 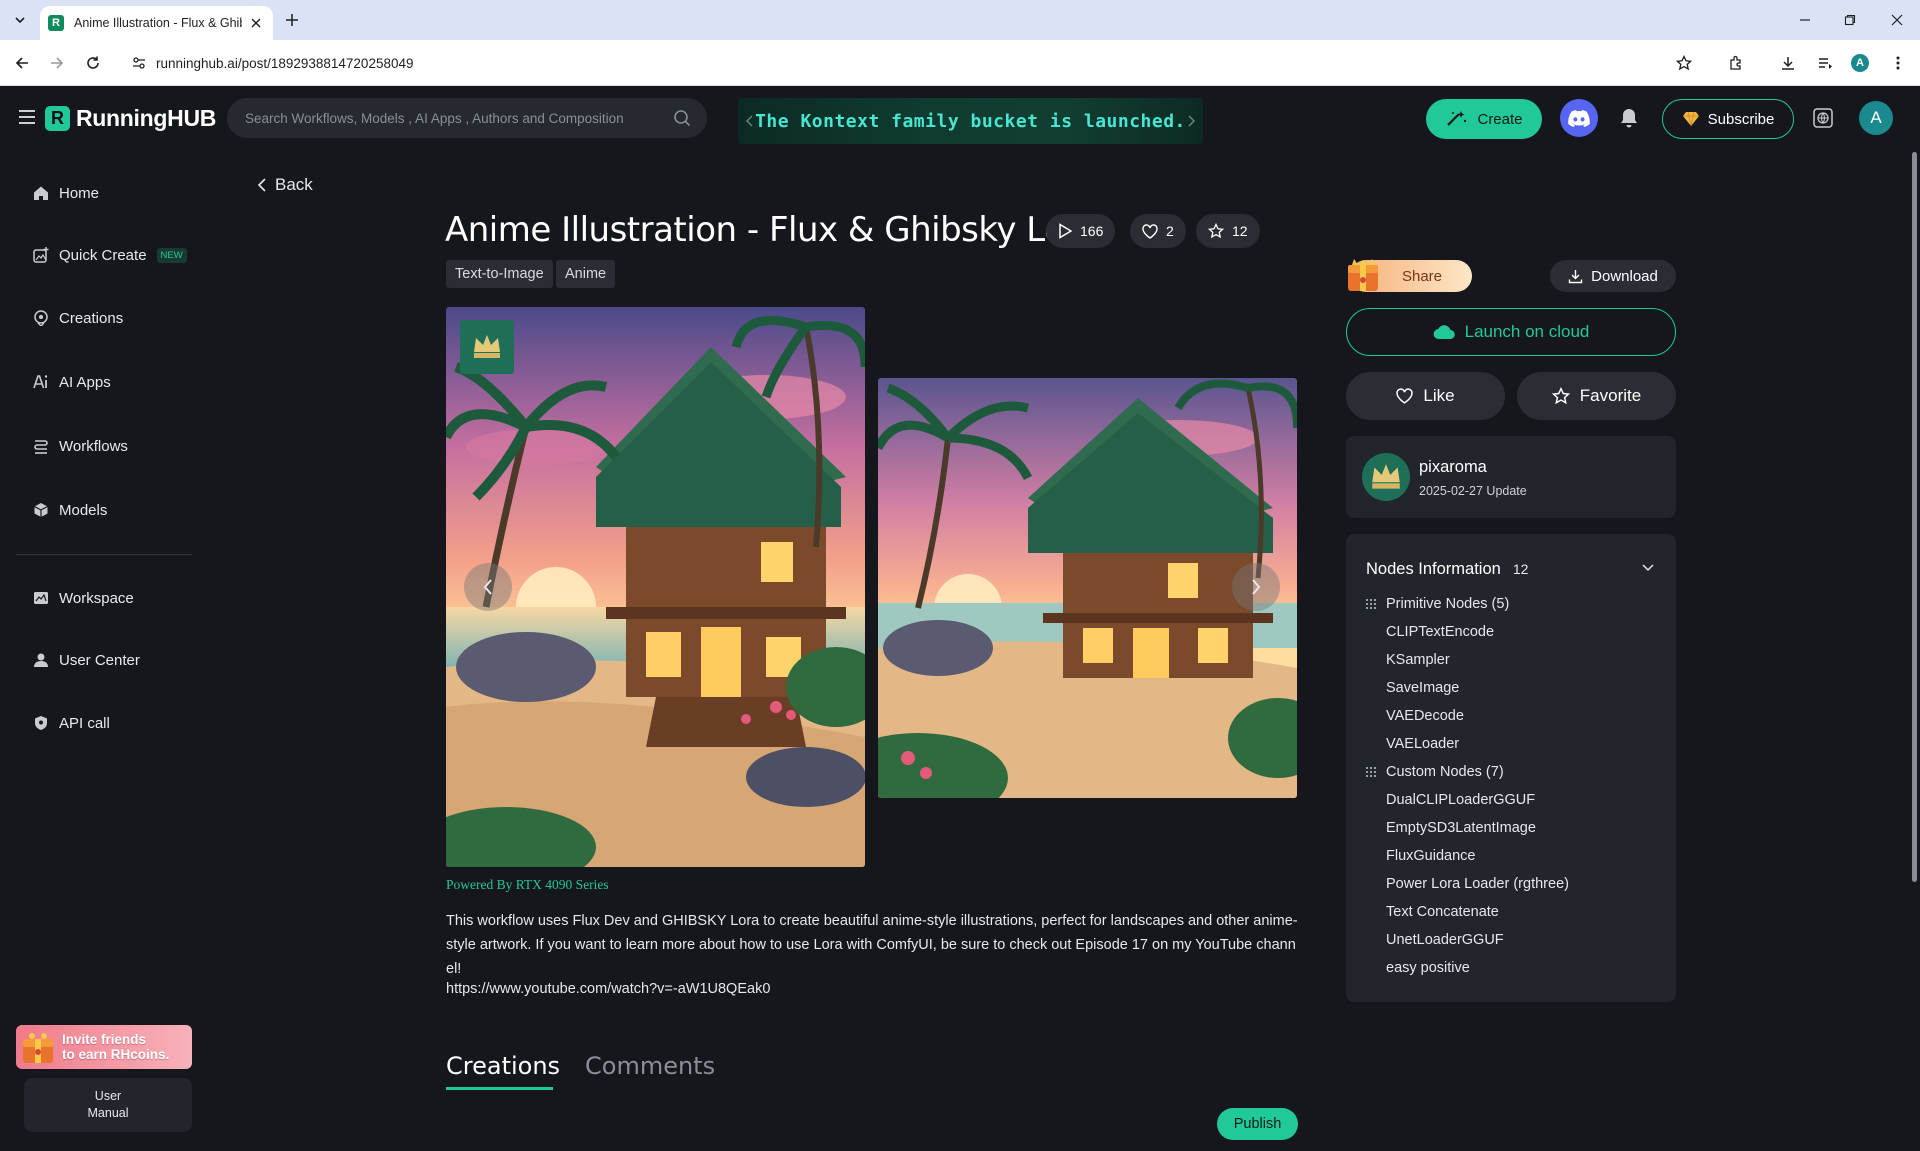 I want to click on sidebar-item-workflows: Workflows, so click(x=80, y=446).